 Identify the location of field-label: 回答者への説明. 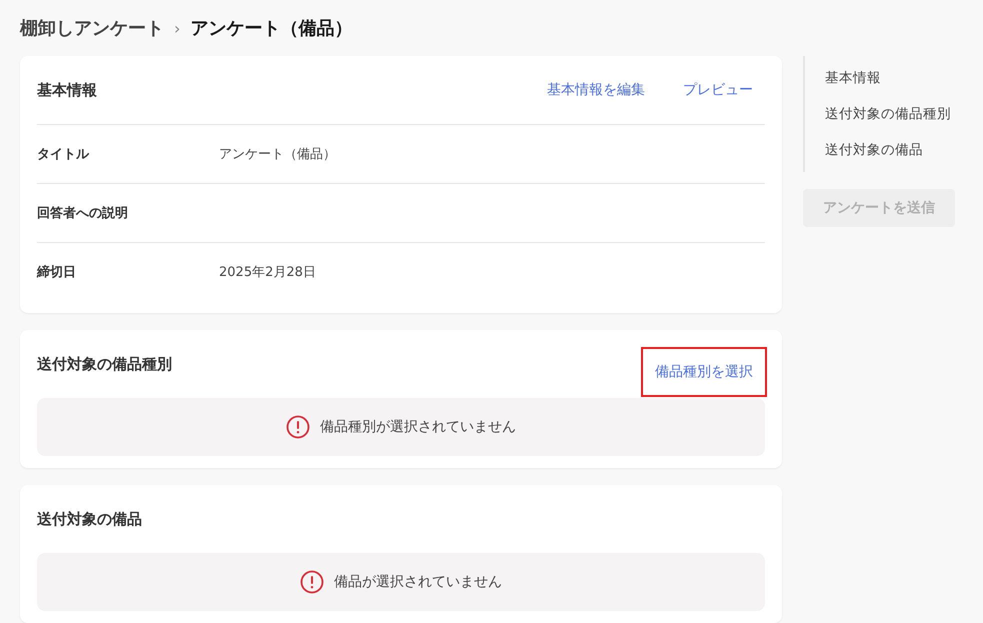
(83, 213).